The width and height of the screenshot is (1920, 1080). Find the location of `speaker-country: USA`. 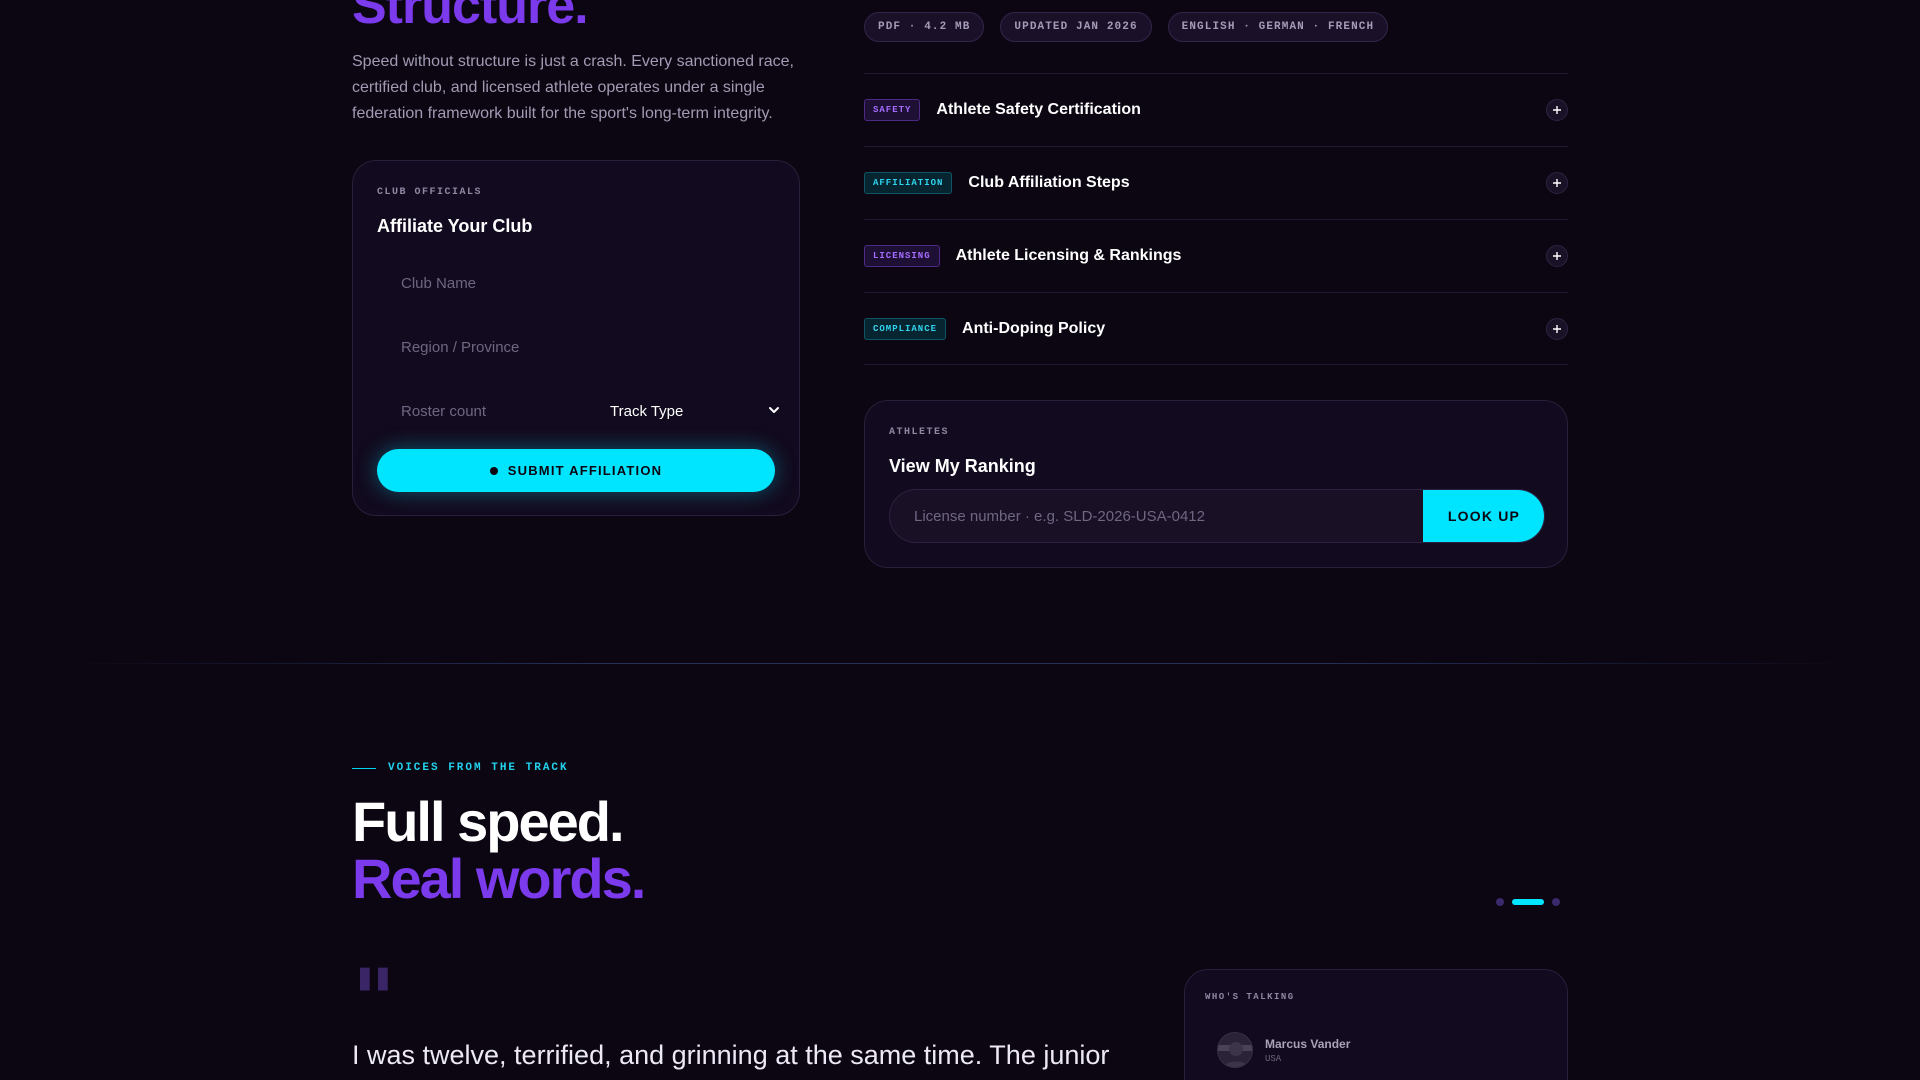

speaker-country: USA is located at coordinates (1273, 1058).